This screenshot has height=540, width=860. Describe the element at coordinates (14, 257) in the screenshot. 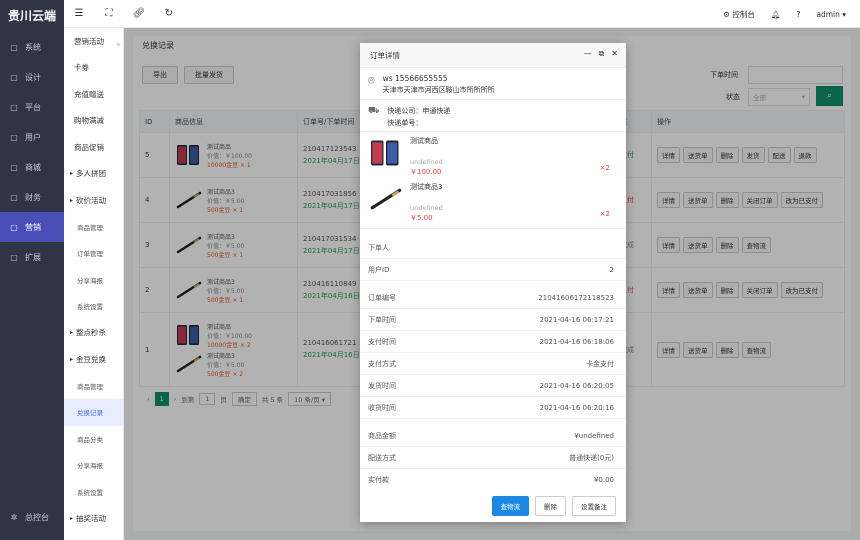

I see `extend-icon: ▢` at that location.